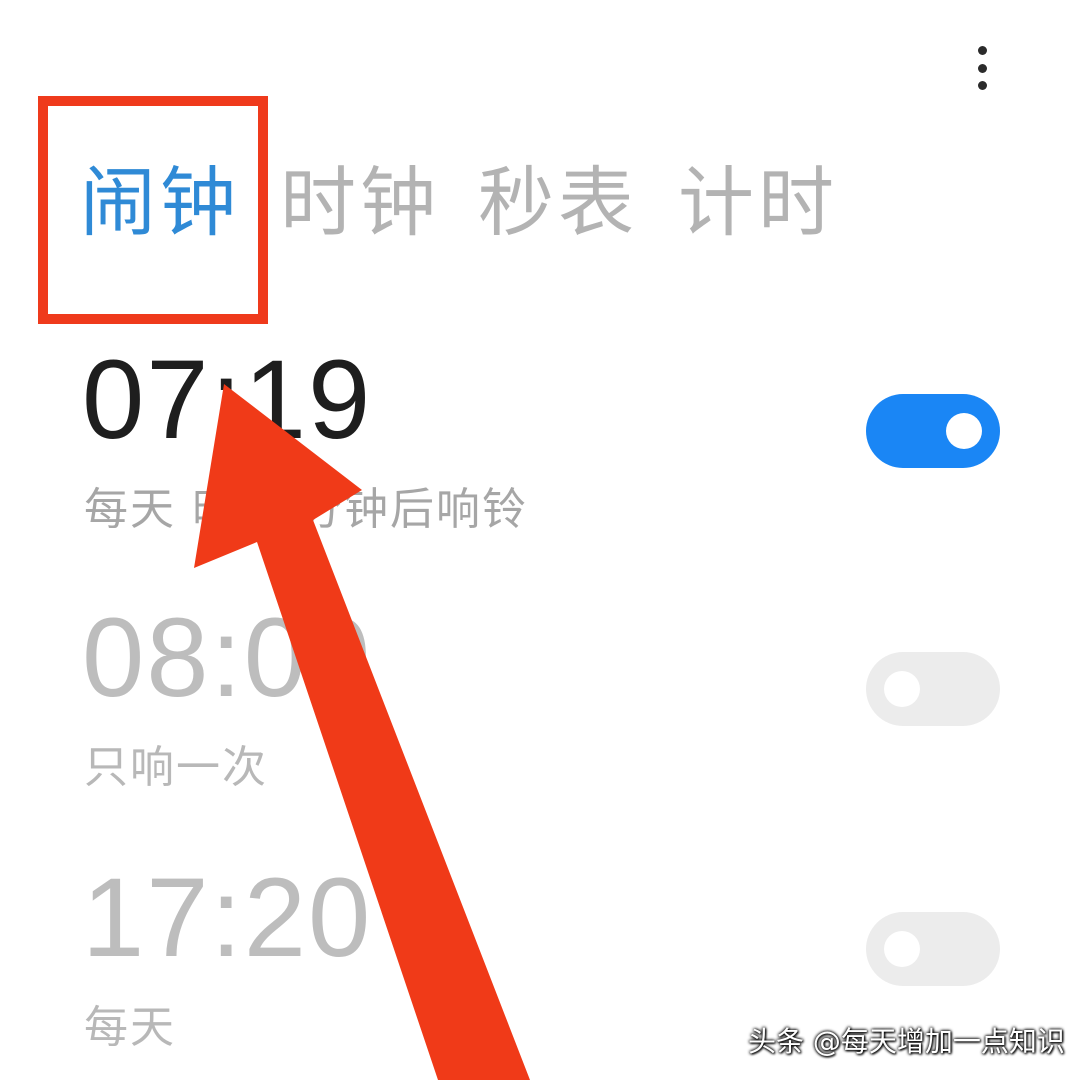 Image resolution: width=1080 pixels, height=1080 pixels. Describe the element at coordinates (758, 203) in the screenshot. I see `tab-timer: 计时` at that location.